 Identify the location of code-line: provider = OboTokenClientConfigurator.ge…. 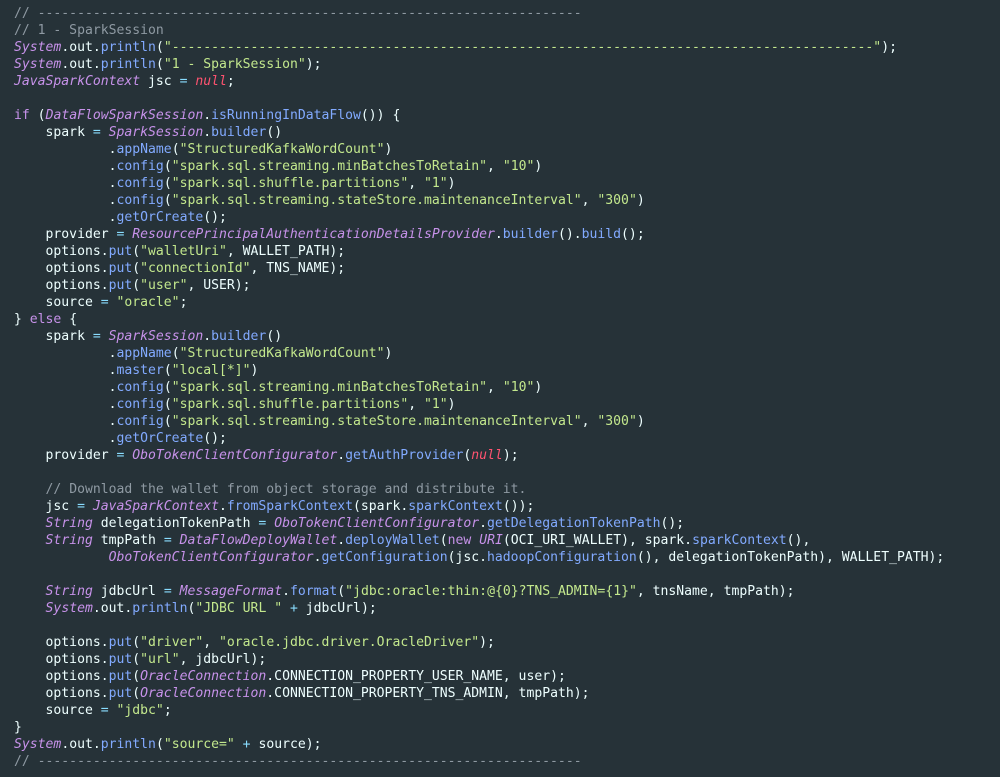
(507, 455).